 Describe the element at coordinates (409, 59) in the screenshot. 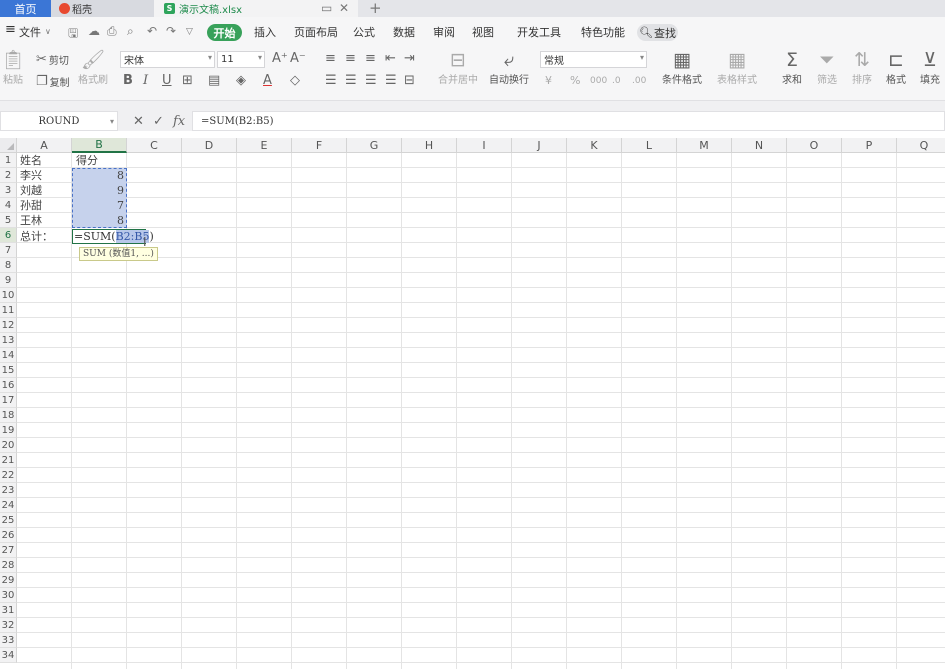

I see `indent-increase-icon: ⇥` at that location.